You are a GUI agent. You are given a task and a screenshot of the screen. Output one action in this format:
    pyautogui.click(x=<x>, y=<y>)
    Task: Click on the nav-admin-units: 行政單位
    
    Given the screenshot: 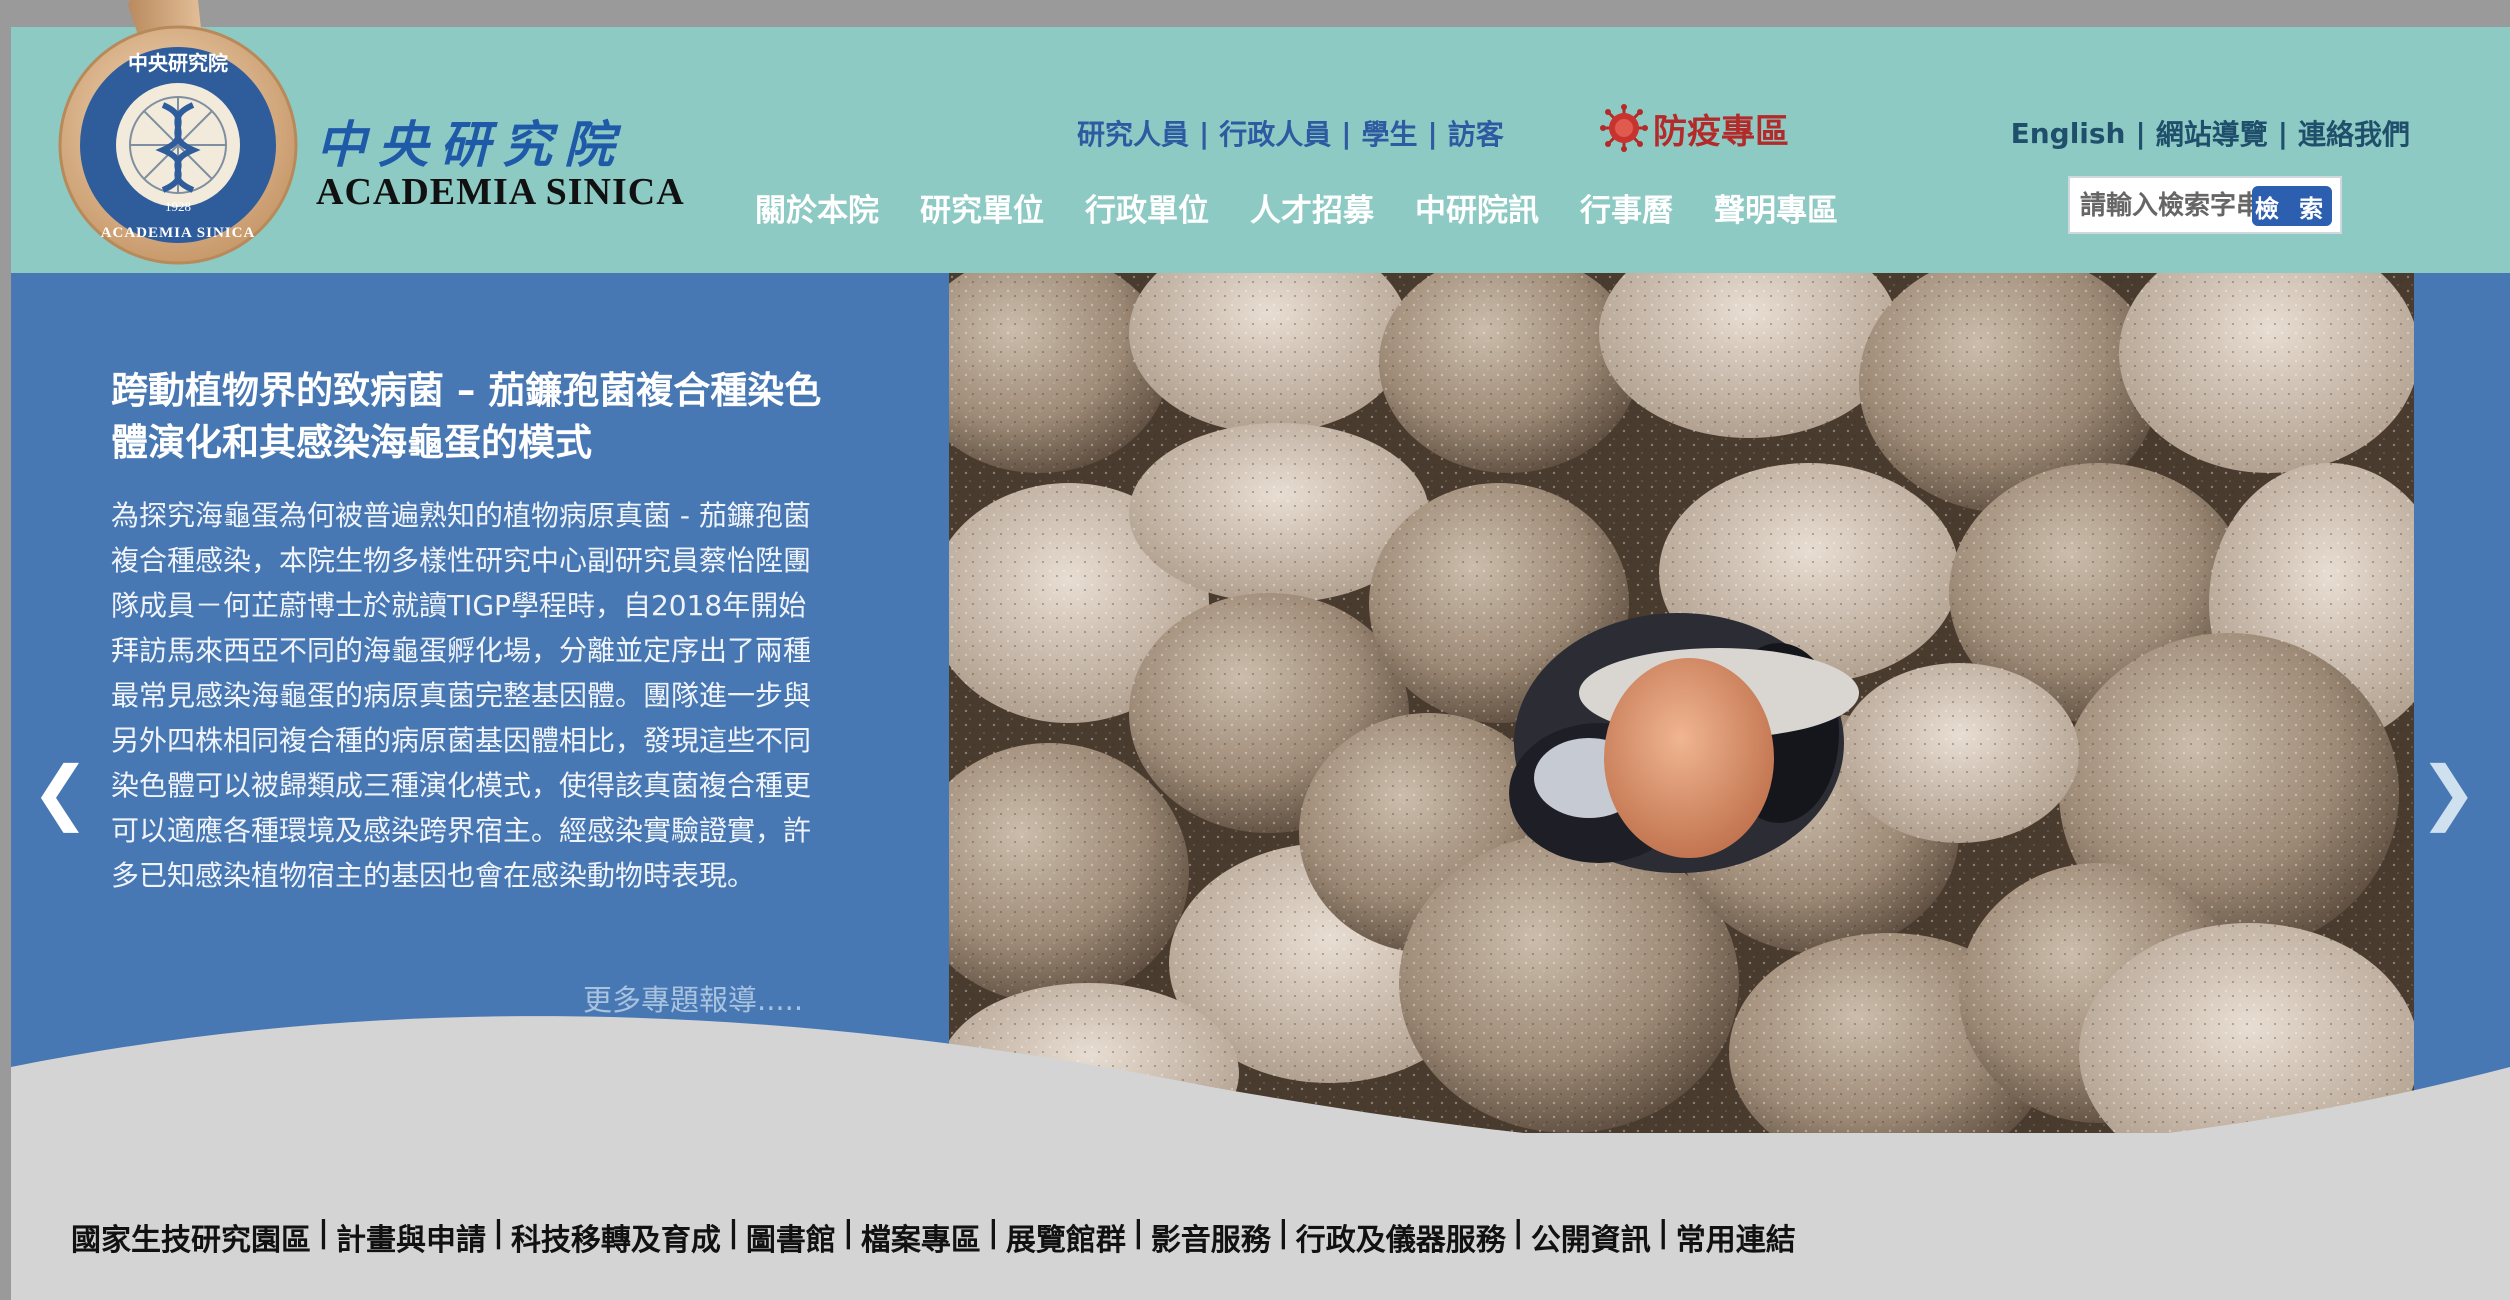 What is the action you would take?
    pyautogui.click(x=1147, y=207)
    